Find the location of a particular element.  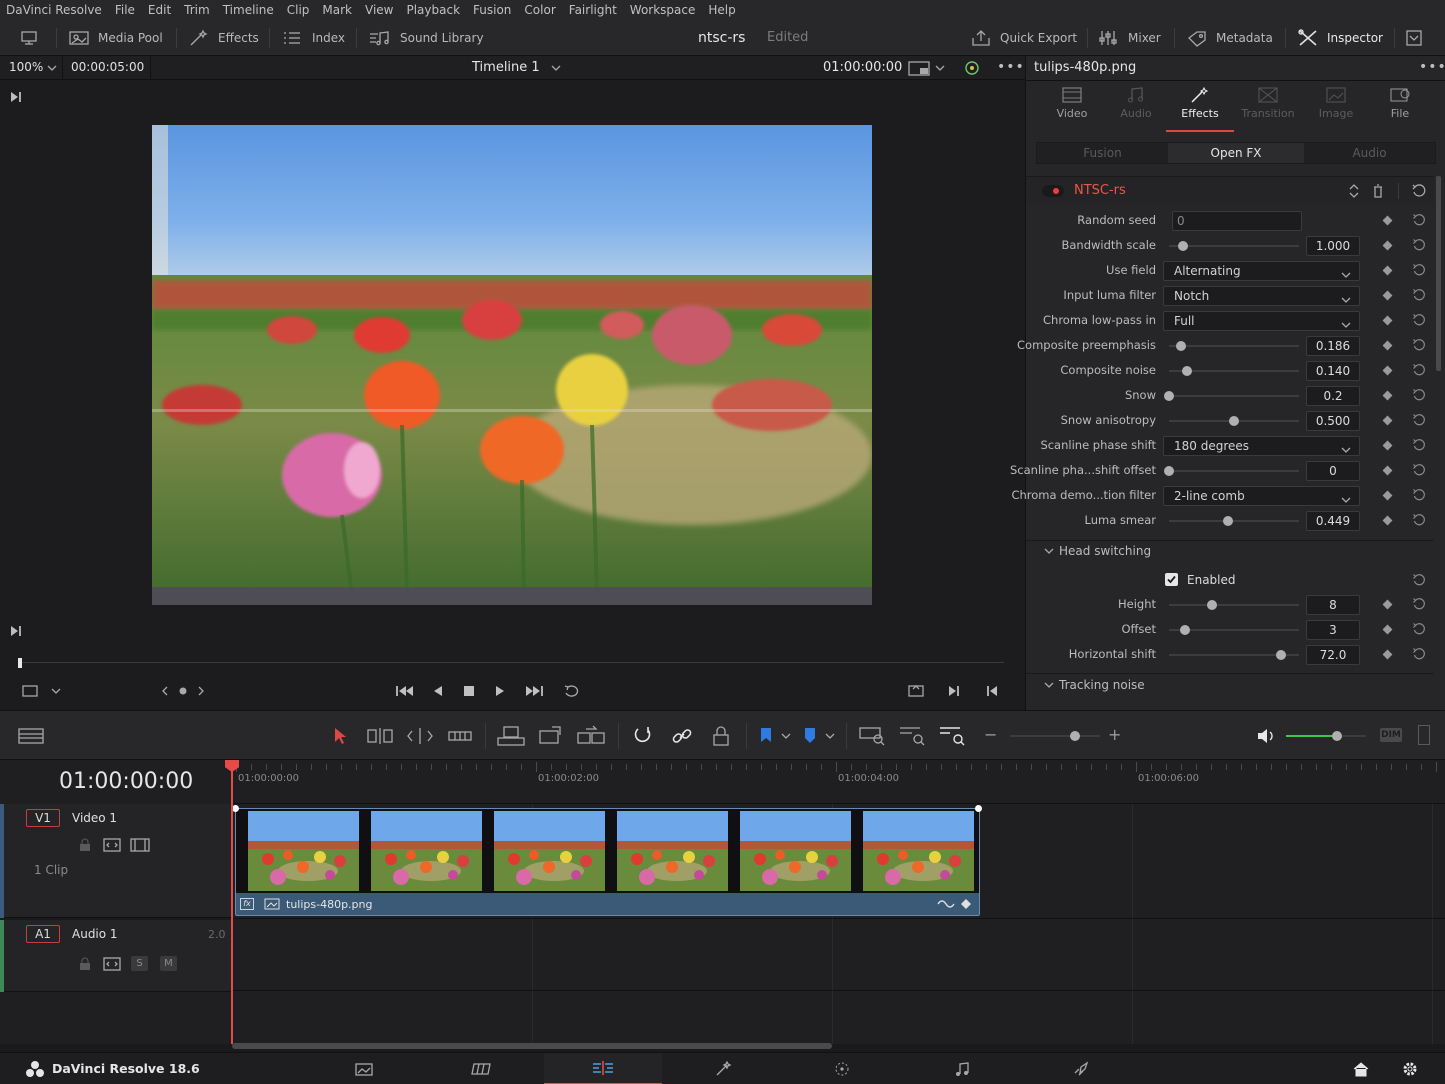

play-reverse-icon is located at coordinates (438, 691).